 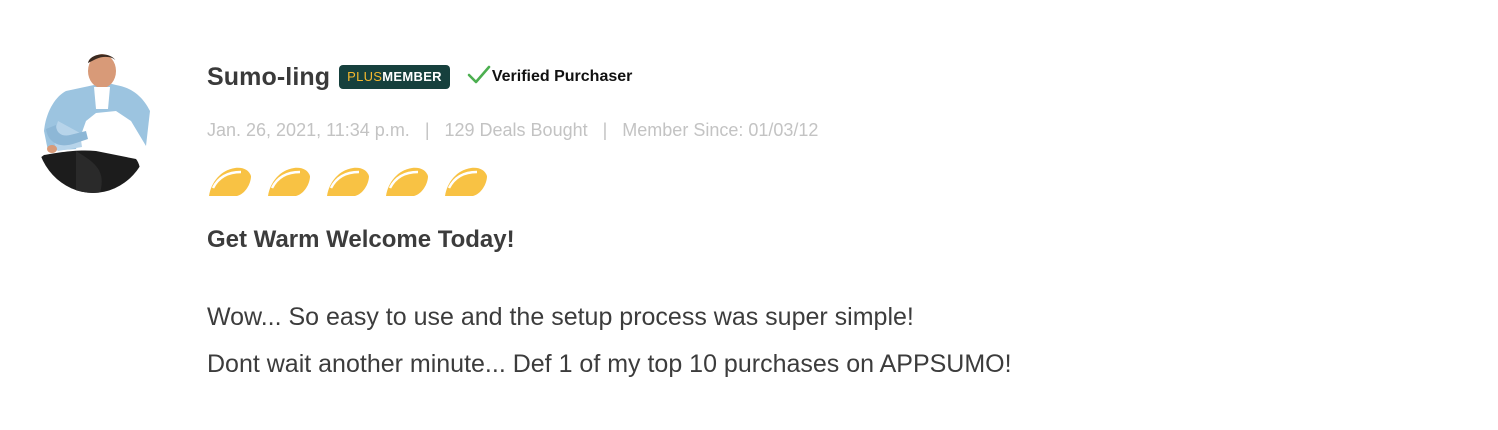 I want to click on badge-plus-text: PLUS, so click(x=365, y=76).